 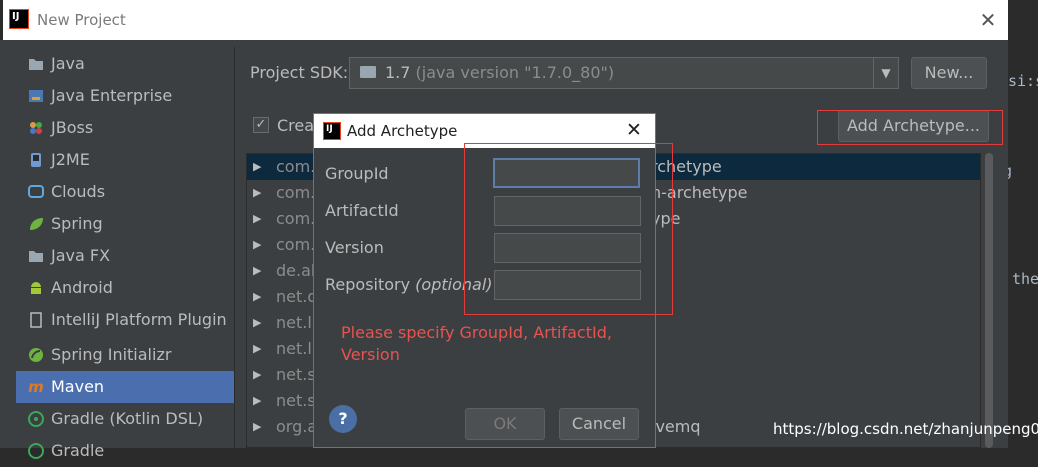 I want to click on cancel-button: Cancel, so click(x=599, y=424).